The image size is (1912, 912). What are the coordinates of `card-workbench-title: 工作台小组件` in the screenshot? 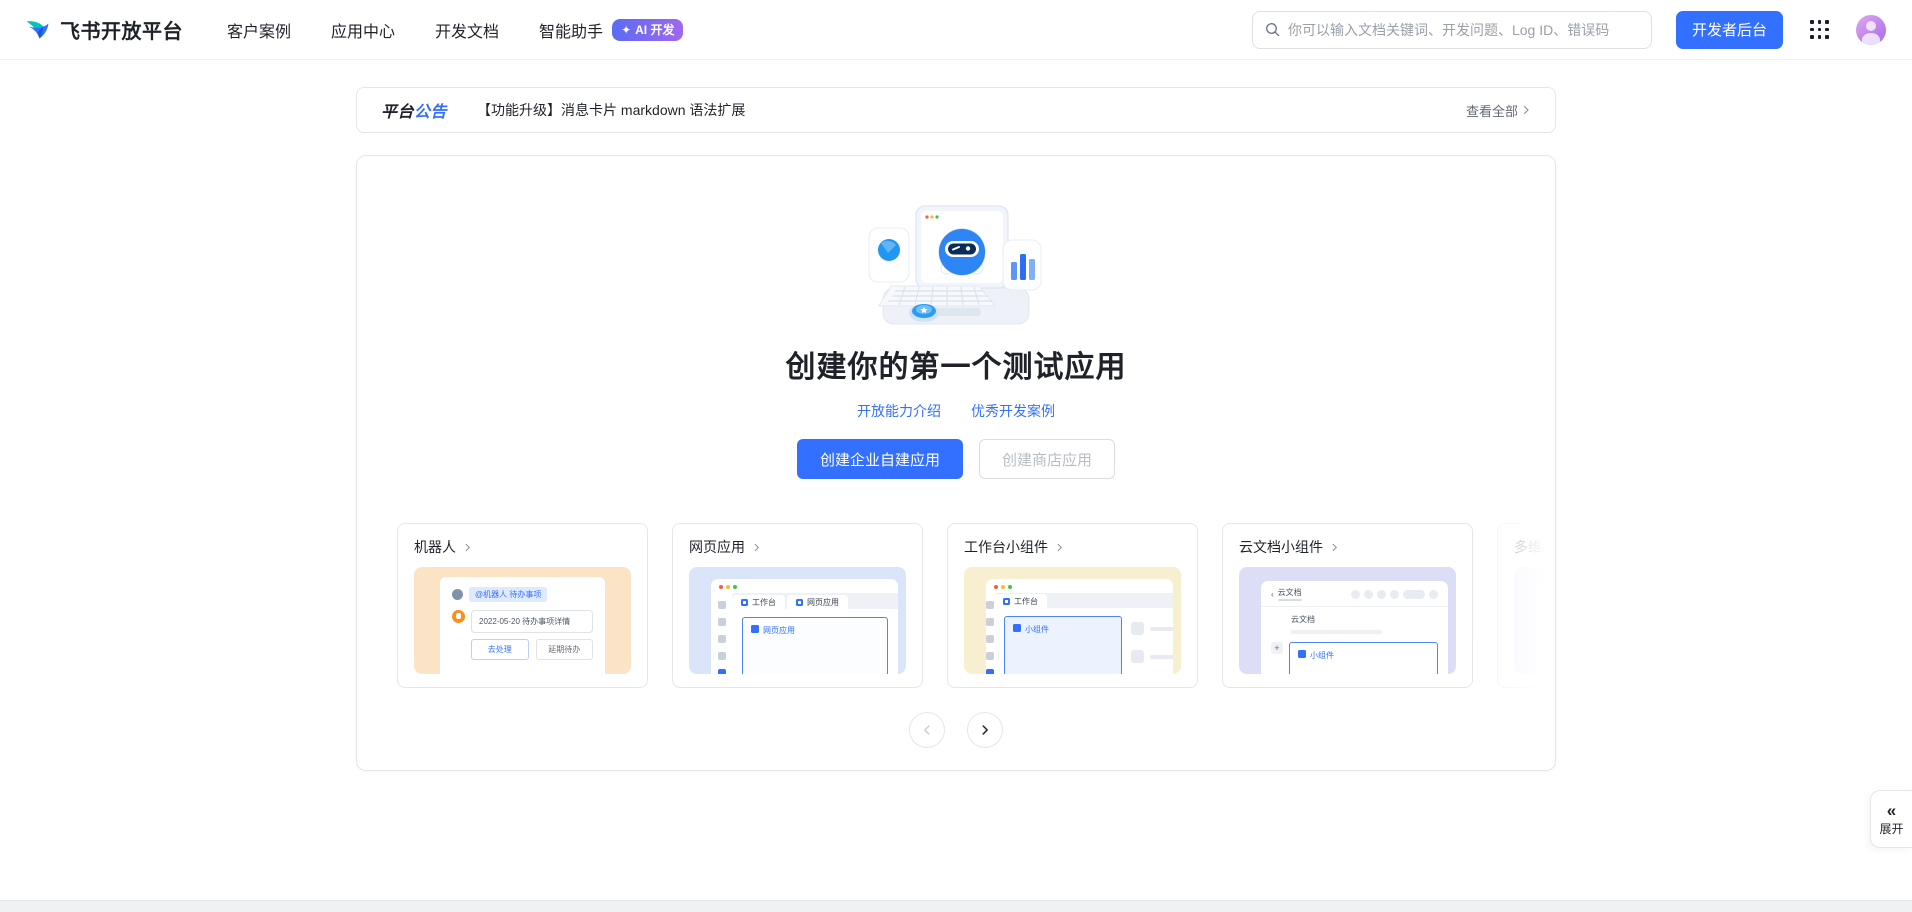 It's located at (1006, 547).